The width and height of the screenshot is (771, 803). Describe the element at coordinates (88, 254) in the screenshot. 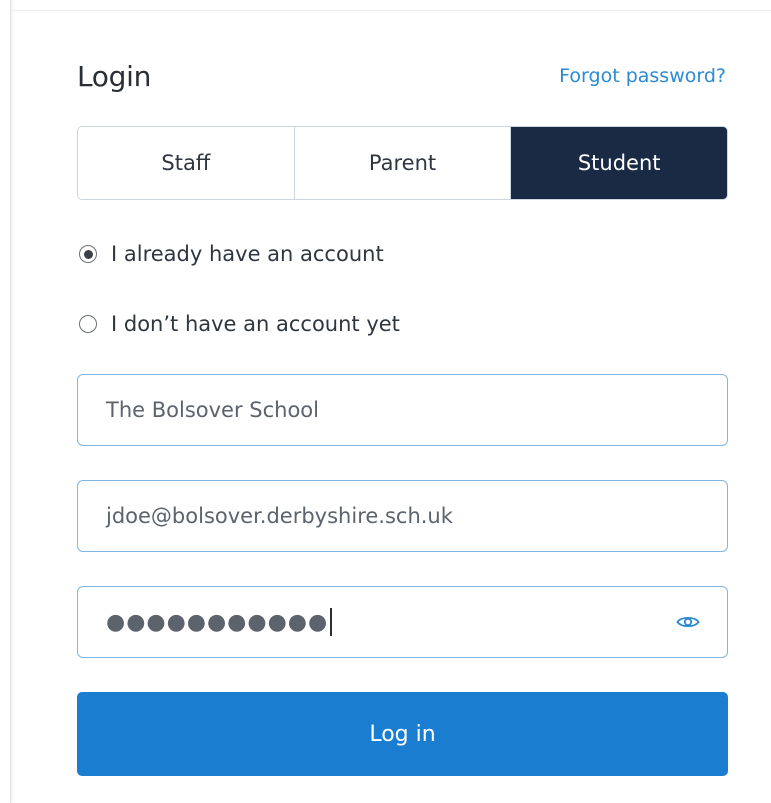

I see `radio-checked-icon` at that location.